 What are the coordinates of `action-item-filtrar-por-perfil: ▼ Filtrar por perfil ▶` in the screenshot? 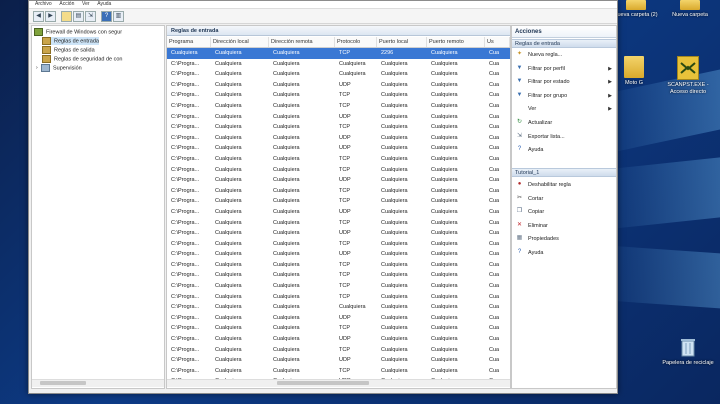 It's located at (564, 69).